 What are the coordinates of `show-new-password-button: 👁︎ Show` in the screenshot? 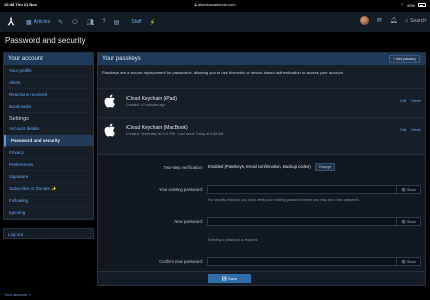 It's located at (408, 222).